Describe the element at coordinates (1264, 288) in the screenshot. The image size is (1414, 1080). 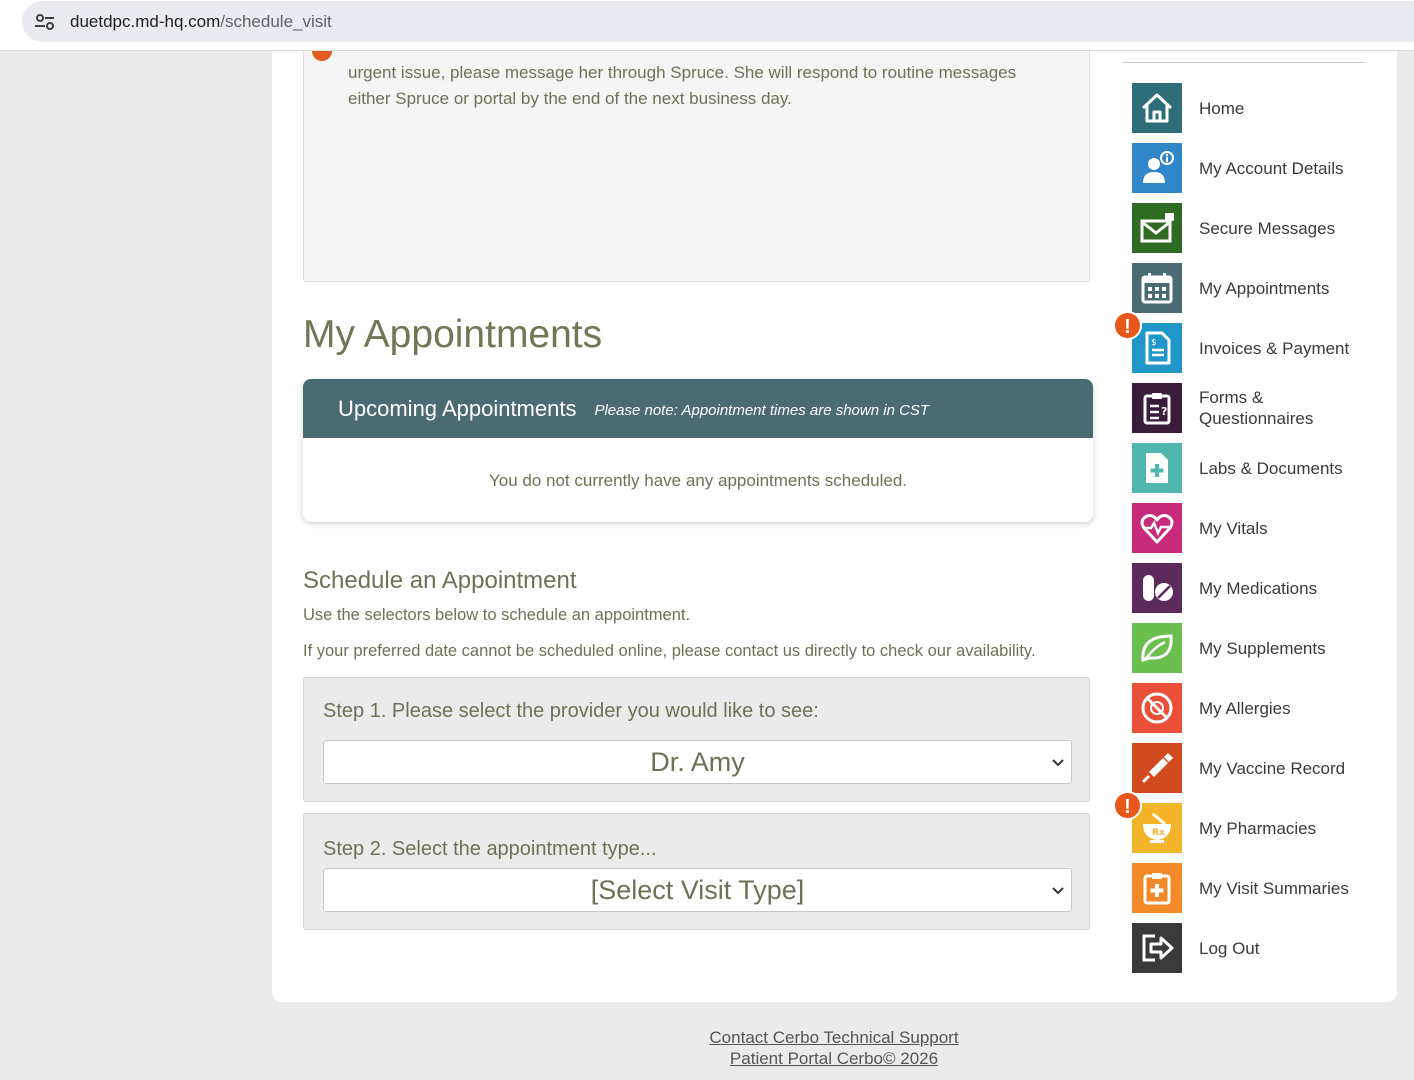
I see `sidebar-item-label: My Appointments` at that location.